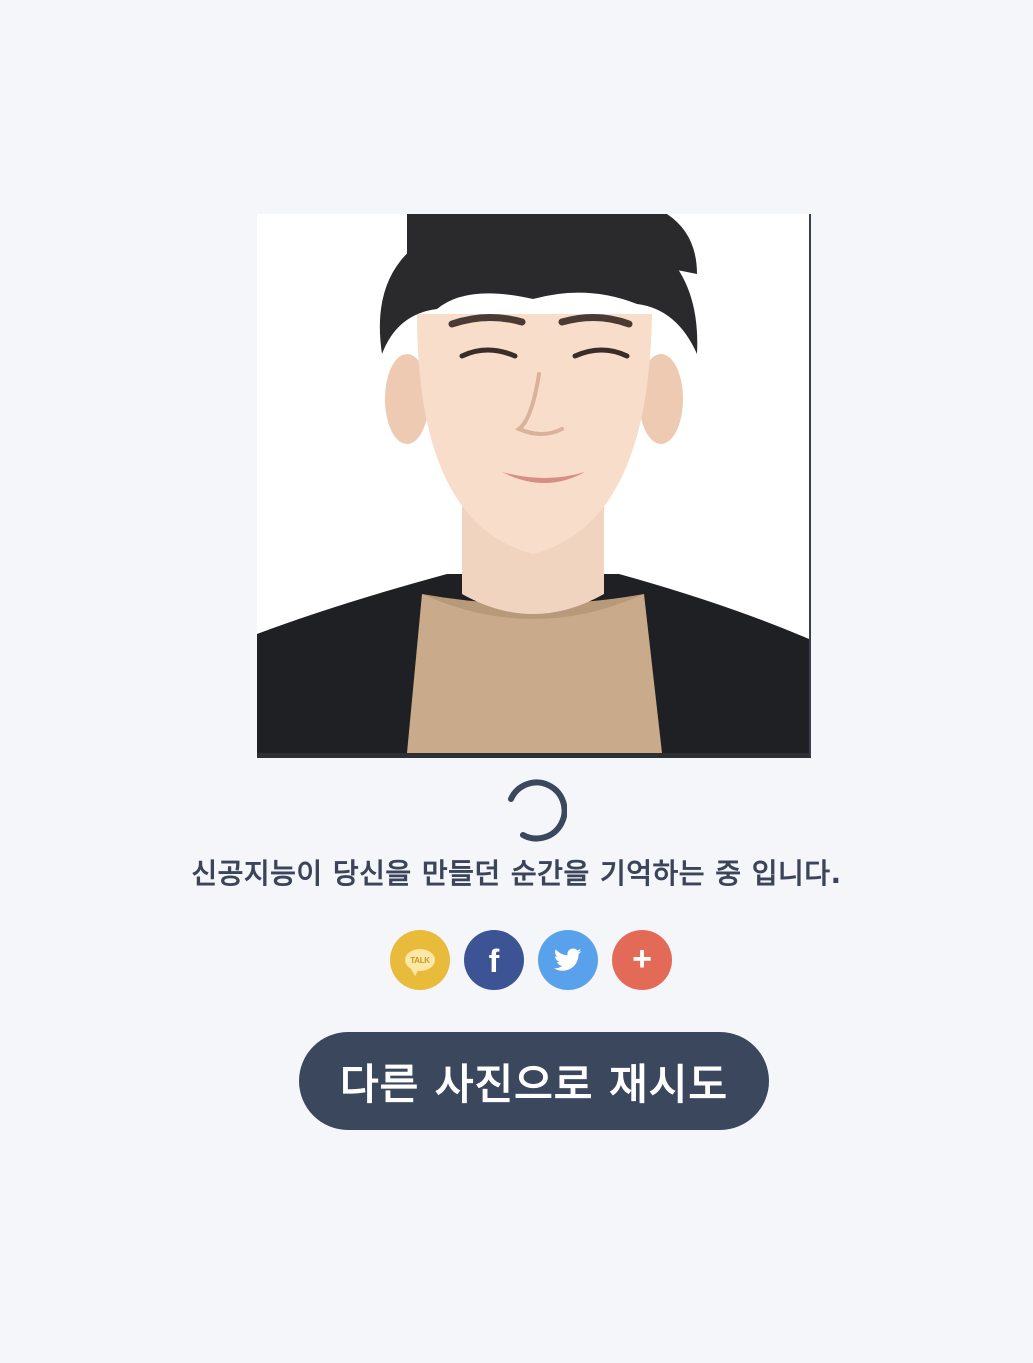 This screenshot has width=1033, height=1363. I want to click on facebook-icon: f, so click(494, 961).